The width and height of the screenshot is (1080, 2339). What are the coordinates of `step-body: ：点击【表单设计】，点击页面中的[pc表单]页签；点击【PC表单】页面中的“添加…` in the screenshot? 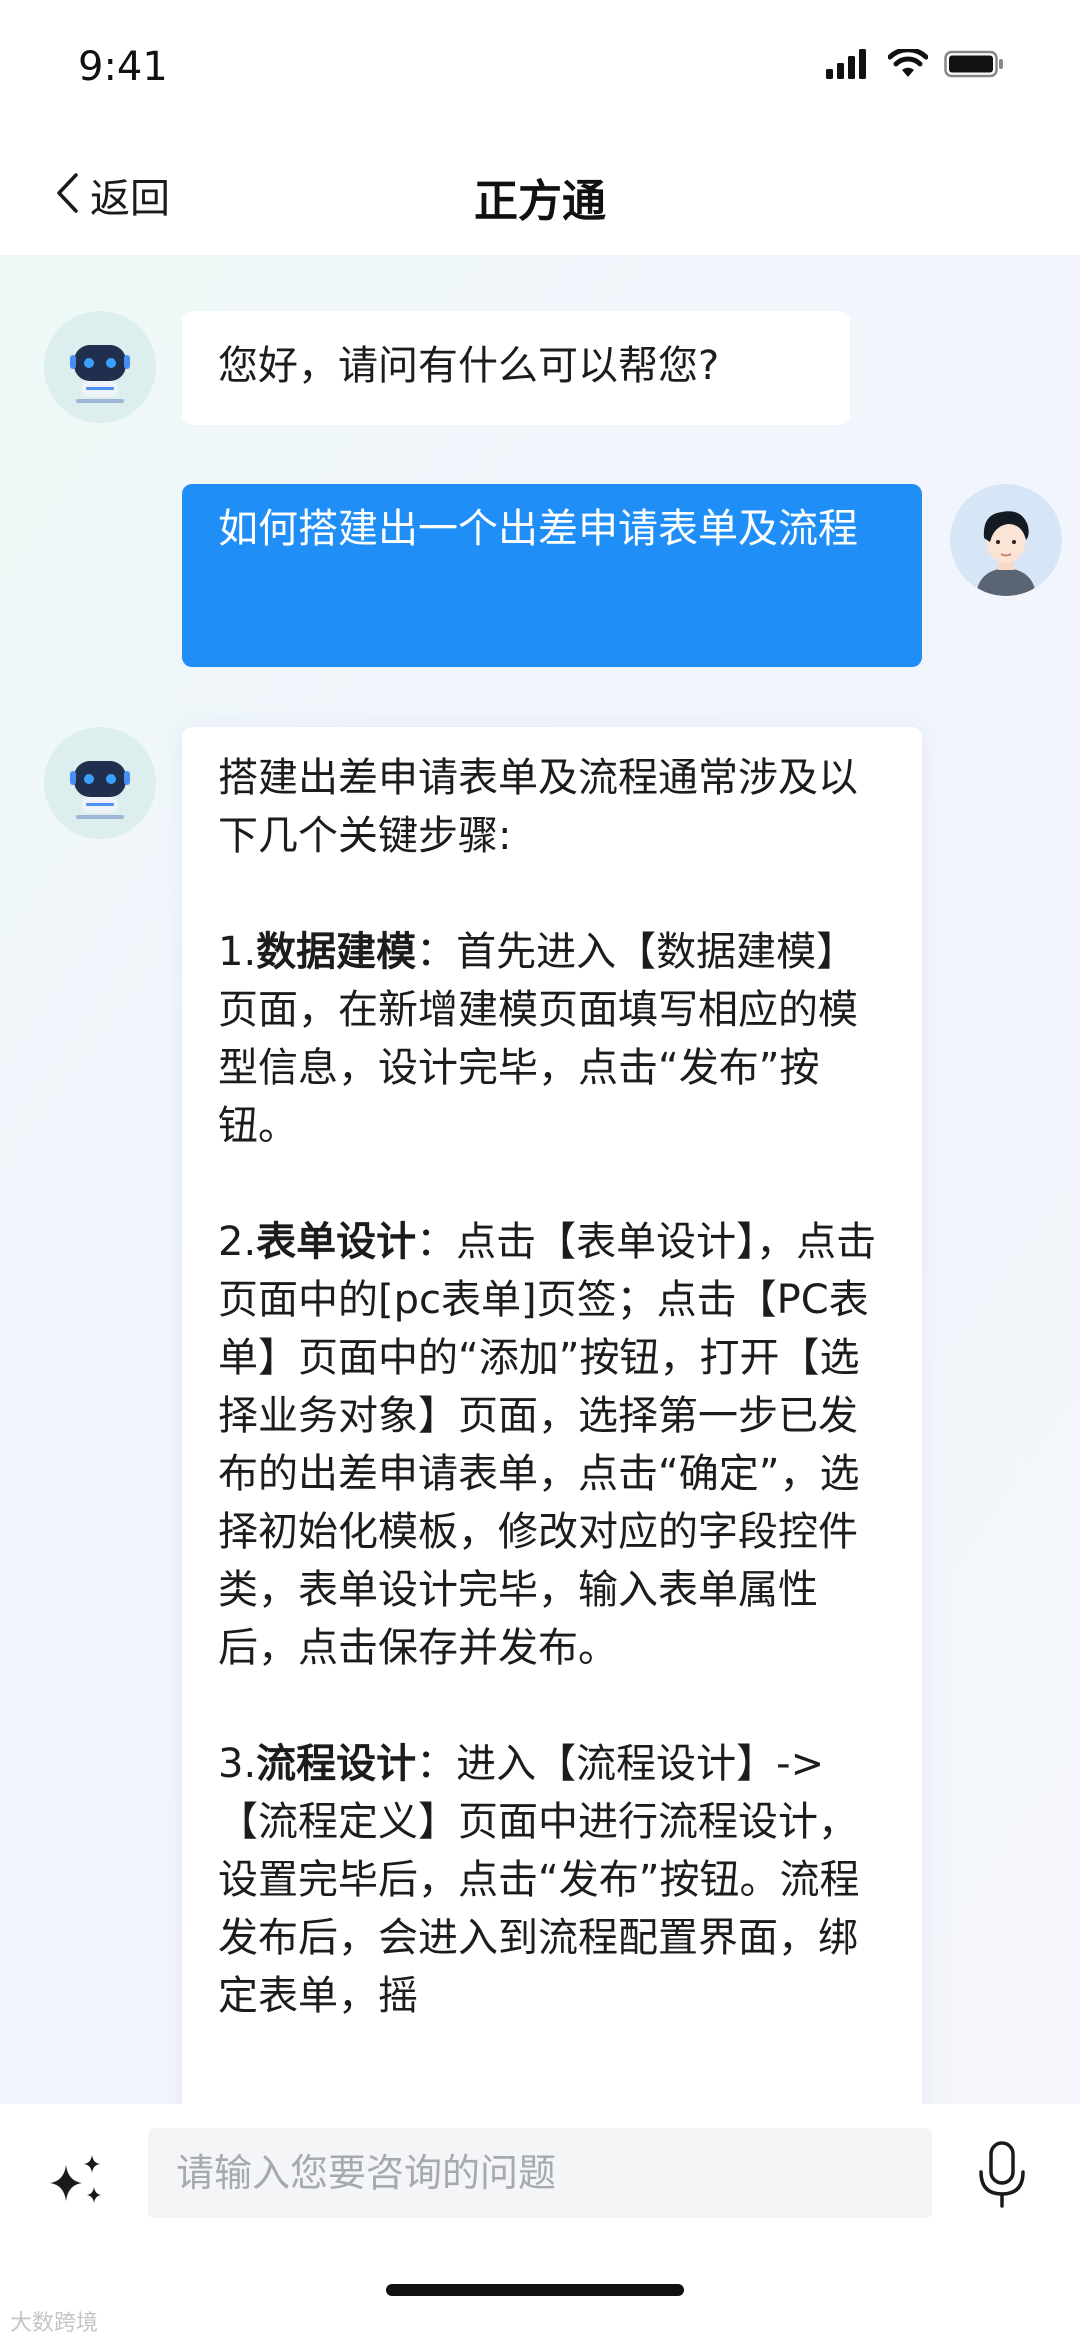 It's located at (547, 1445).